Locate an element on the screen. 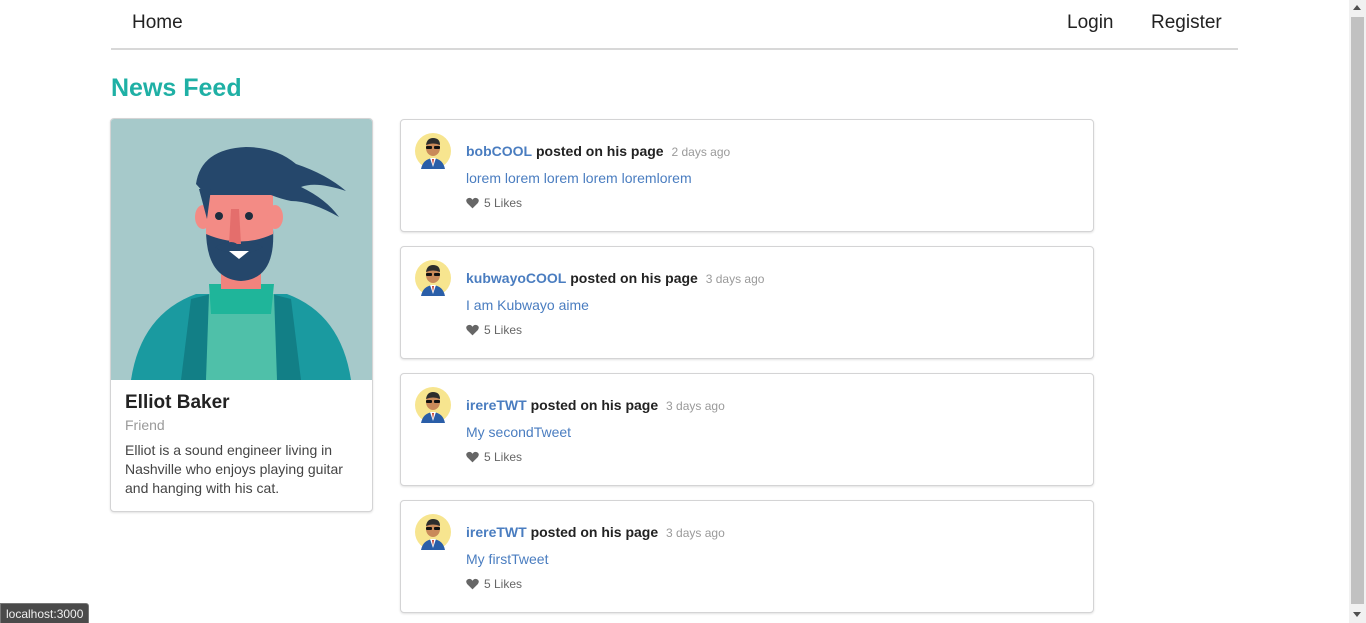  vertical-scrollbar is located at coordinates (1357, 311).